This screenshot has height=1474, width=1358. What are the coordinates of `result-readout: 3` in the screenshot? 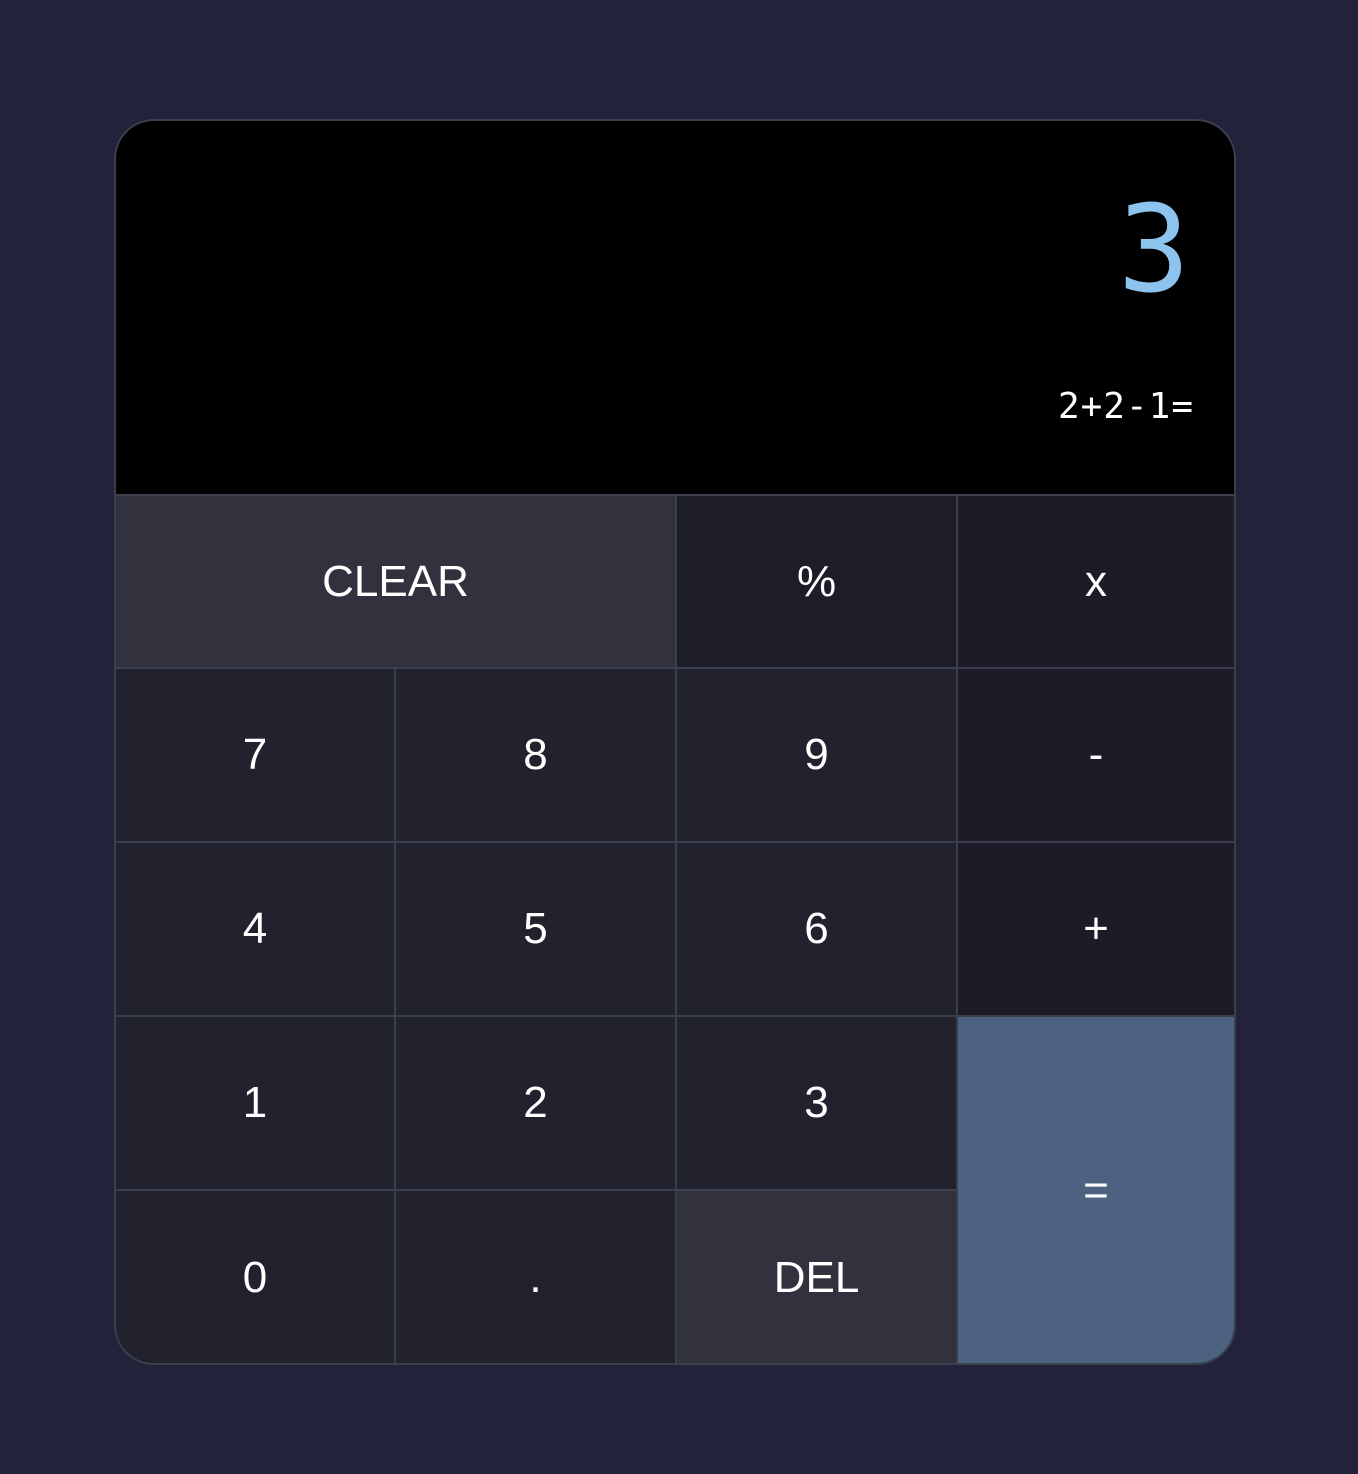 It's located at (1153, 250).